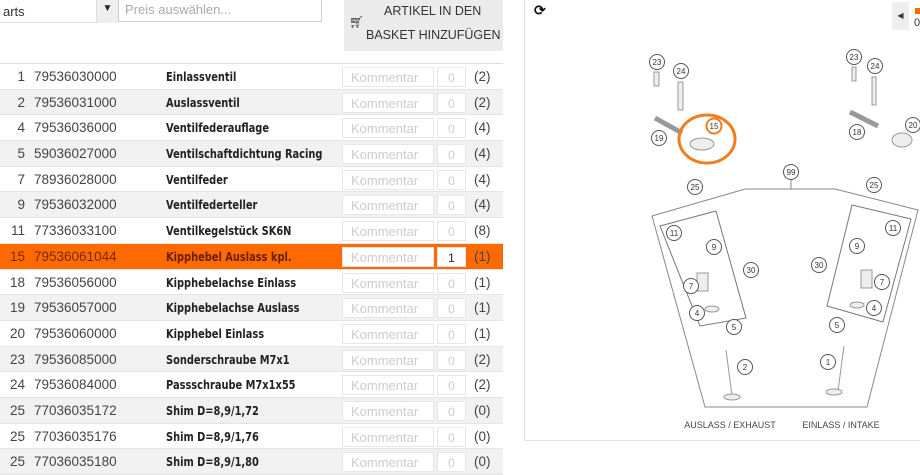 The image size is (920, 475). Describe the element at coordinates (745, 367) in the screenshot. I see `callout-label: 2` at that location.